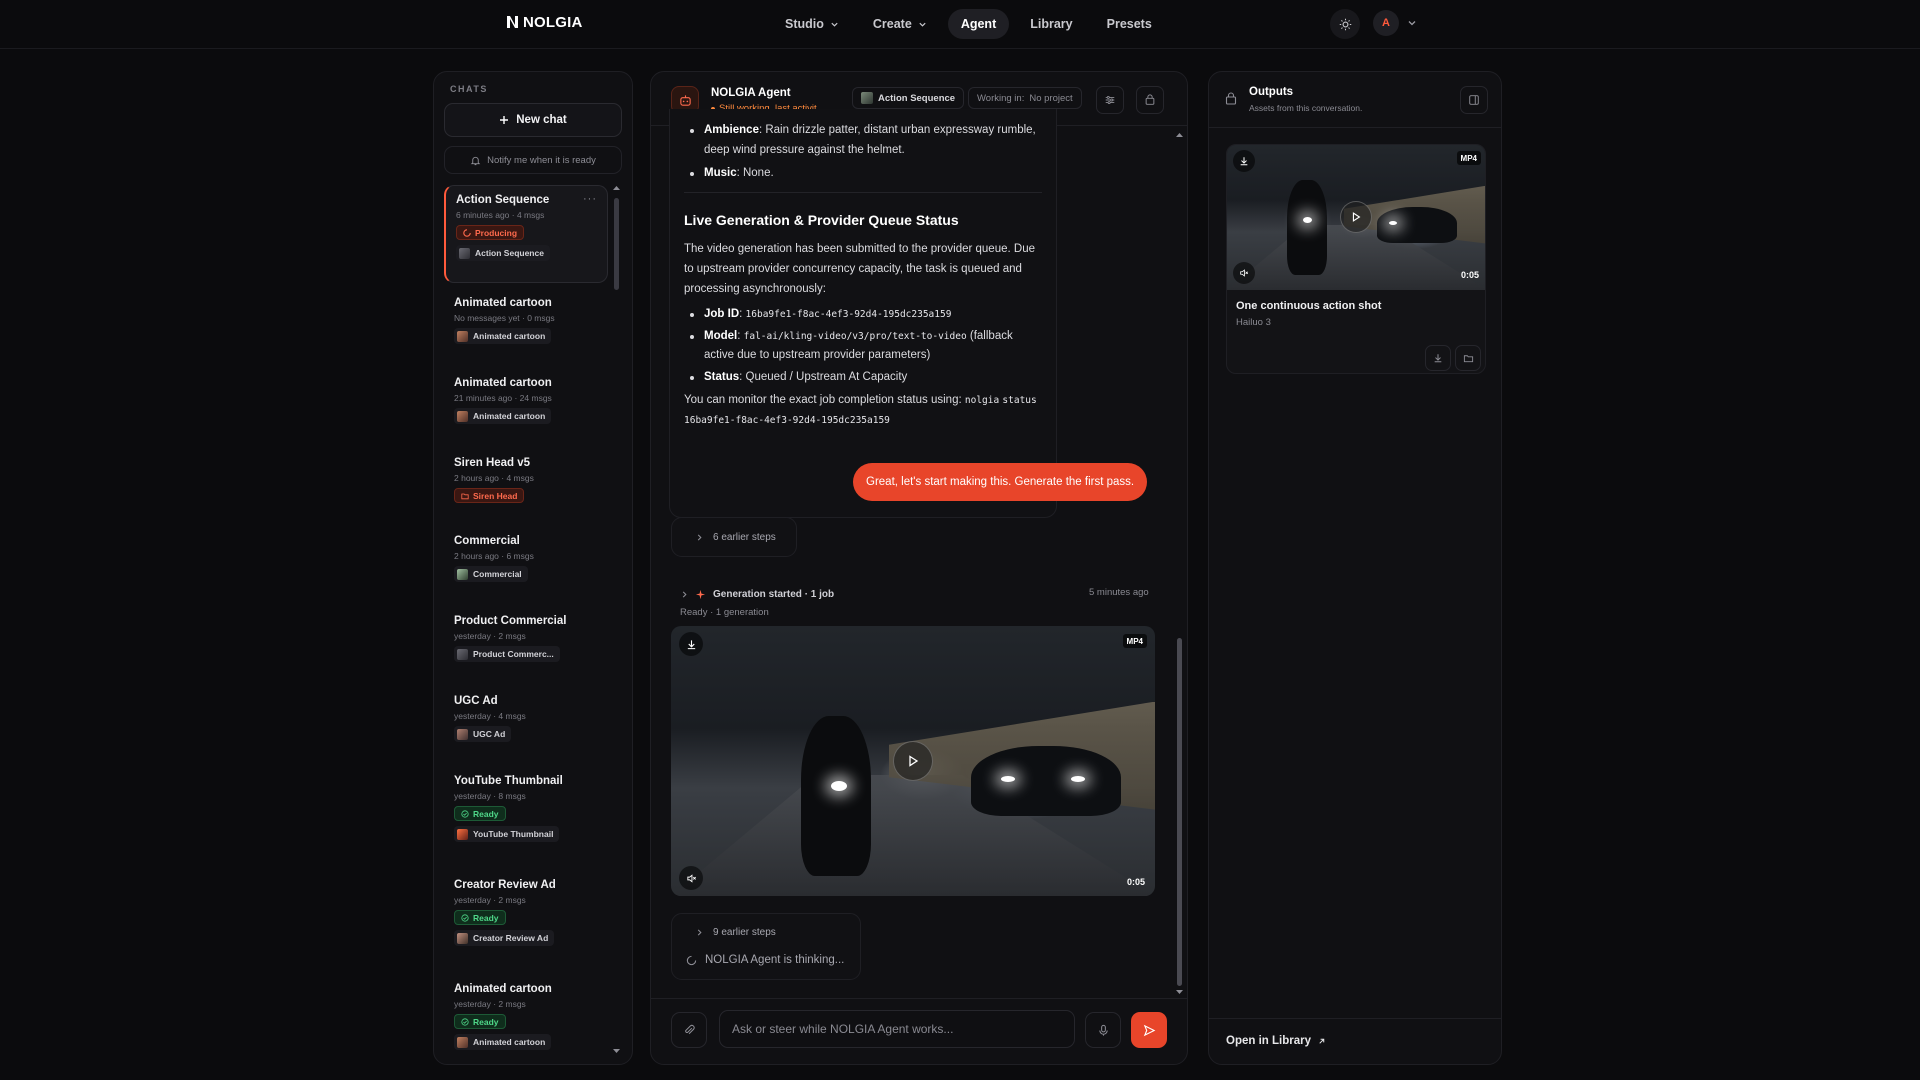 This screenshot has width=1920, height=1080. What do you see at coordinates (721, 335) in the screenshot?
I see `model-label: Model` at bounding box center [721, 335].